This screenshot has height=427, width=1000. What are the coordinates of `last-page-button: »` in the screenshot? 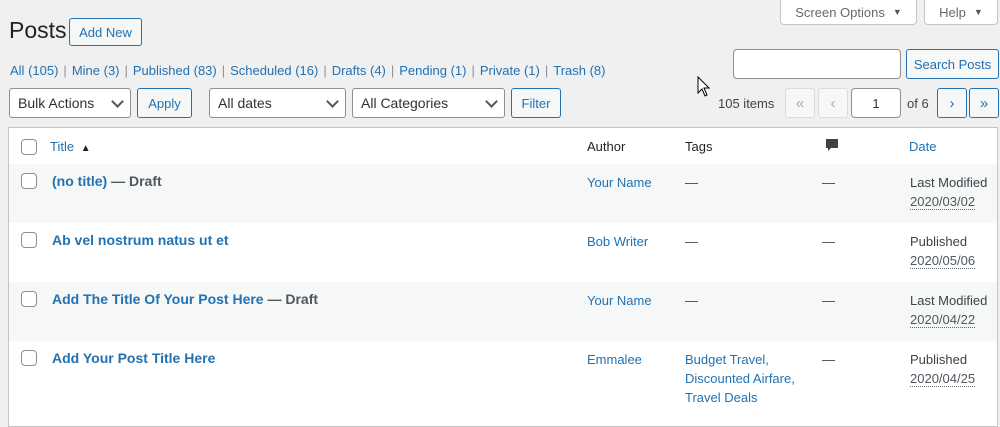 It's located at (984, 103).